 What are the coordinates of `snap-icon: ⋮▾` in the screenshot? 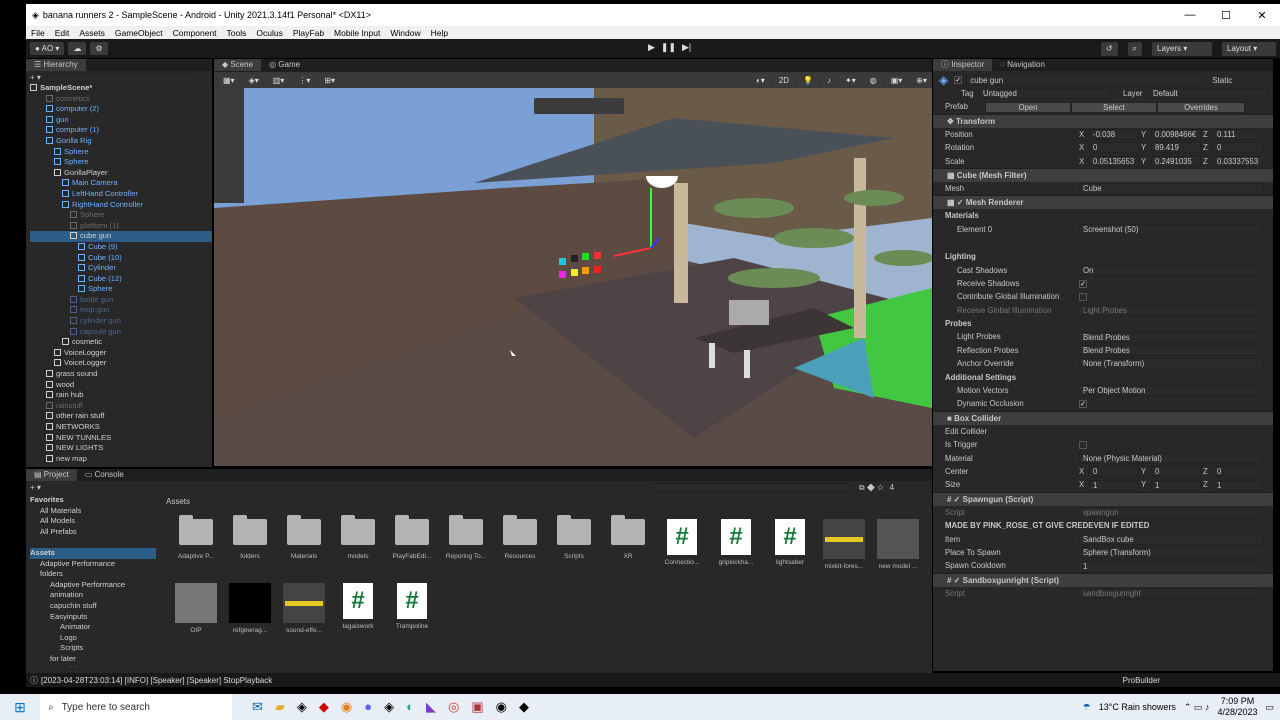 It's located at (304, 80).